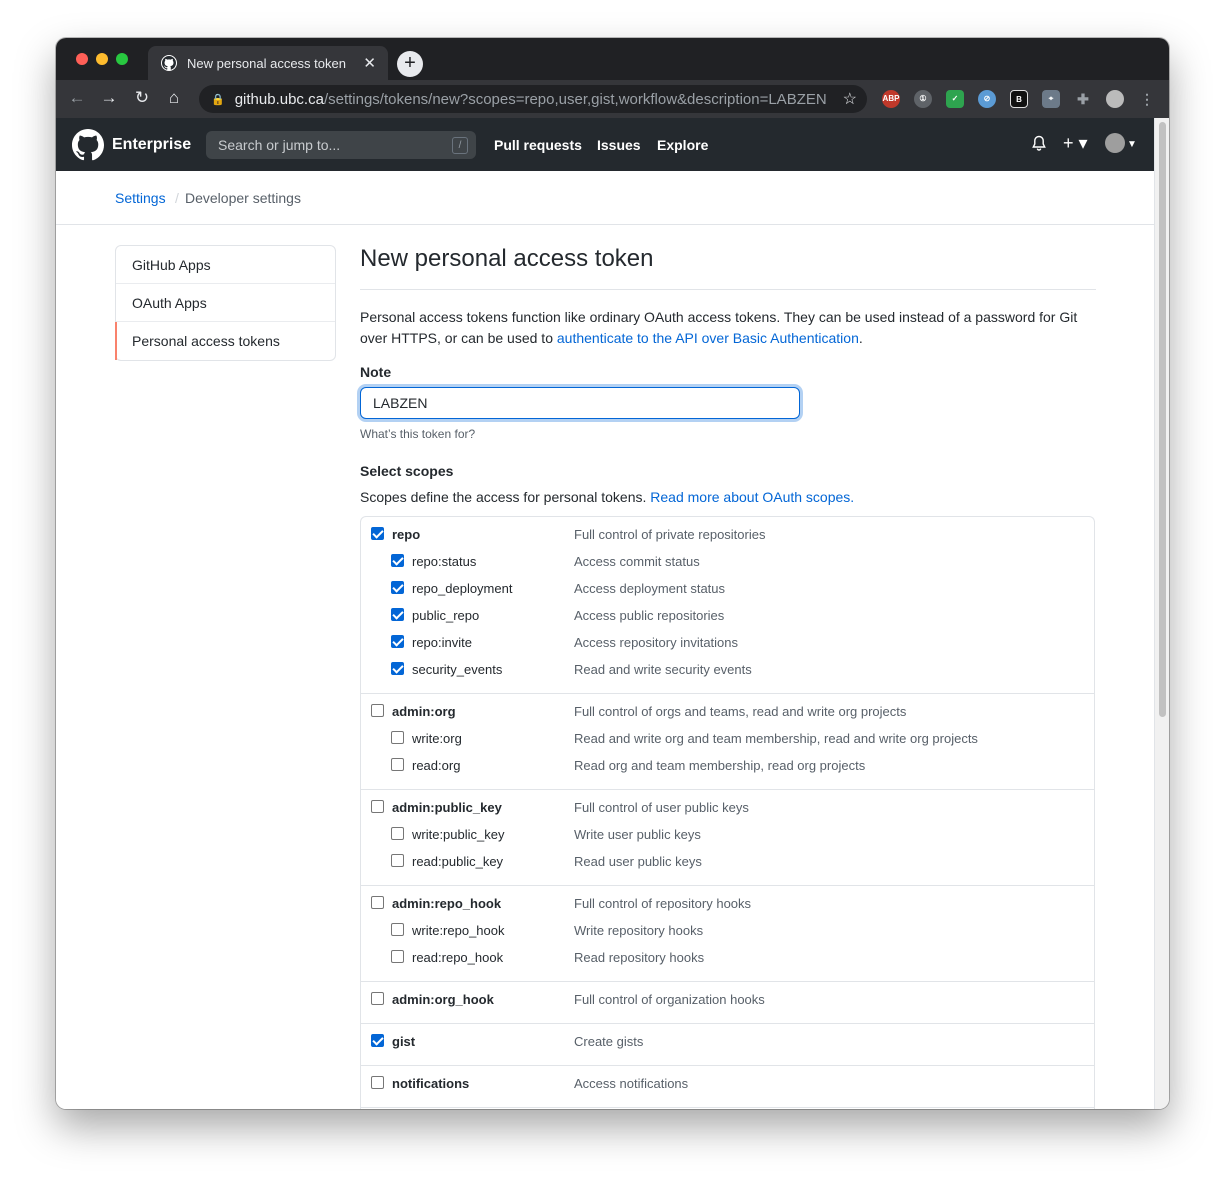 The width and height of the screenshot is (1225, 1184). Describe the element at coordinates (850, 99) in the screenshot. I see `bookmark-star-icon: ☆` at that location.